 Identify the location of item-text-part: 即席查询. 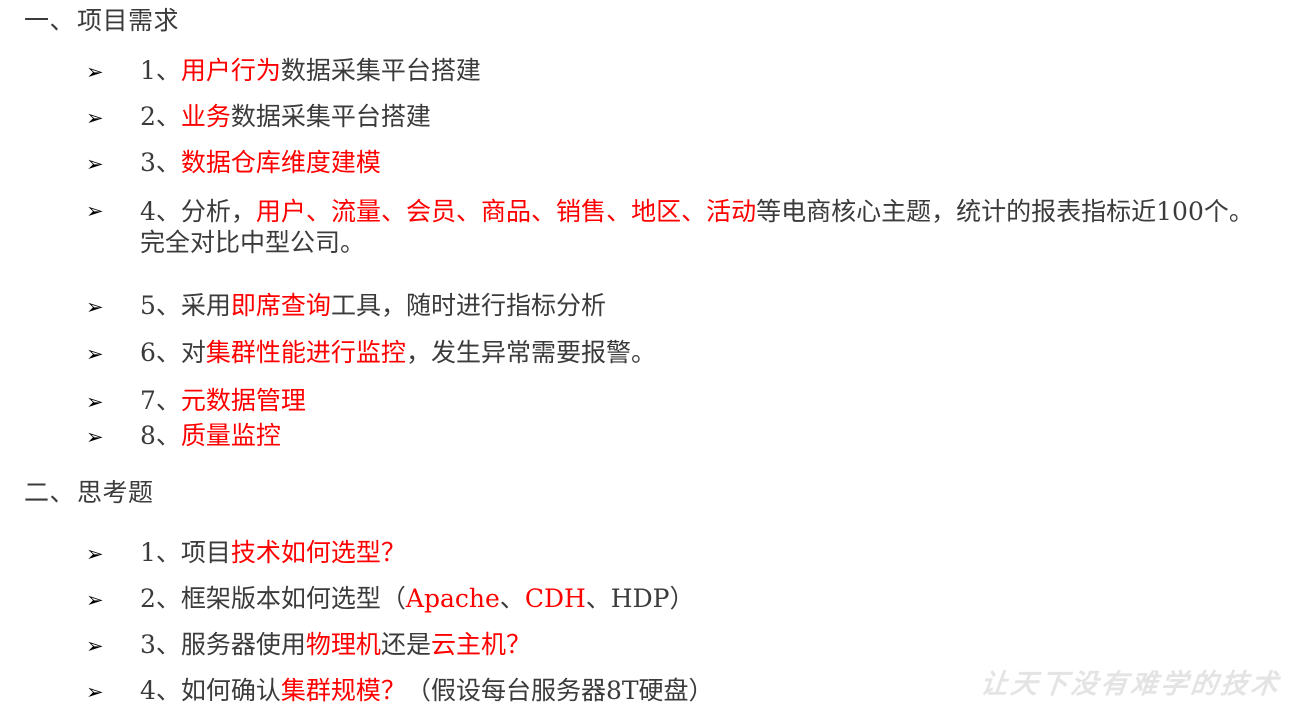
(280, 305).